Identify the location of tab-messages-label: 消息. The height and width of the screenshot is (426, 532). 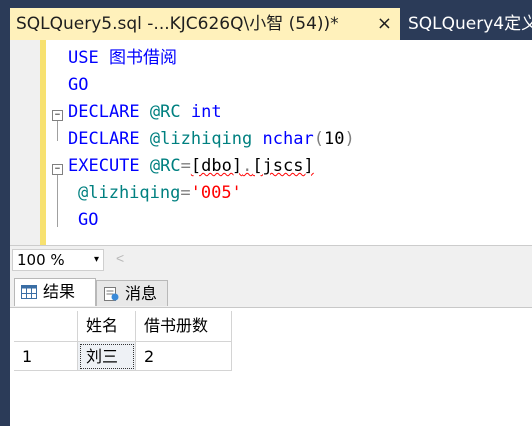
(141, 293).